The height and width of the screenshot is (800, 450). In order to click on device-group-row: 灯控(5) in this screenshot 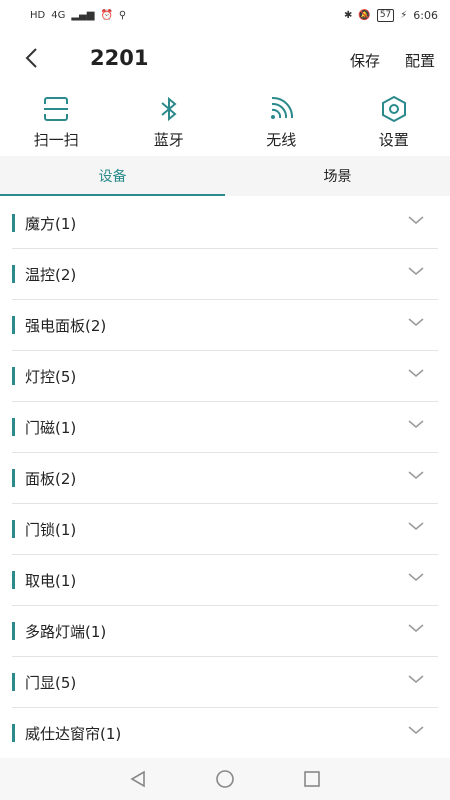, I will do `click(225, 376)`.